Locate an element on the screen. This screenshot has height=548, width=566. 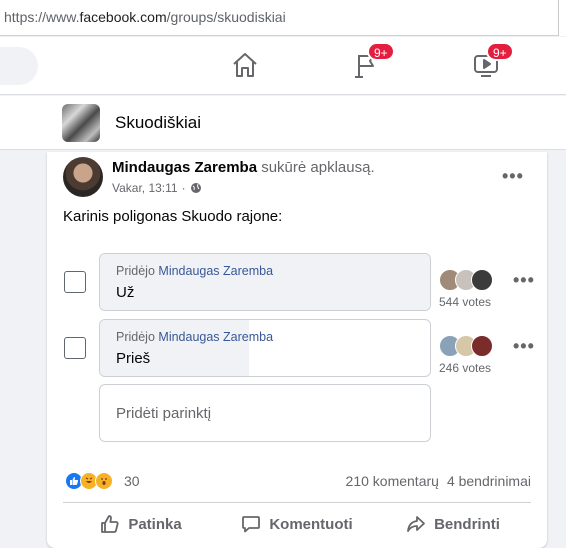
wow-reaction-icon is located at coordinates (104, 481).